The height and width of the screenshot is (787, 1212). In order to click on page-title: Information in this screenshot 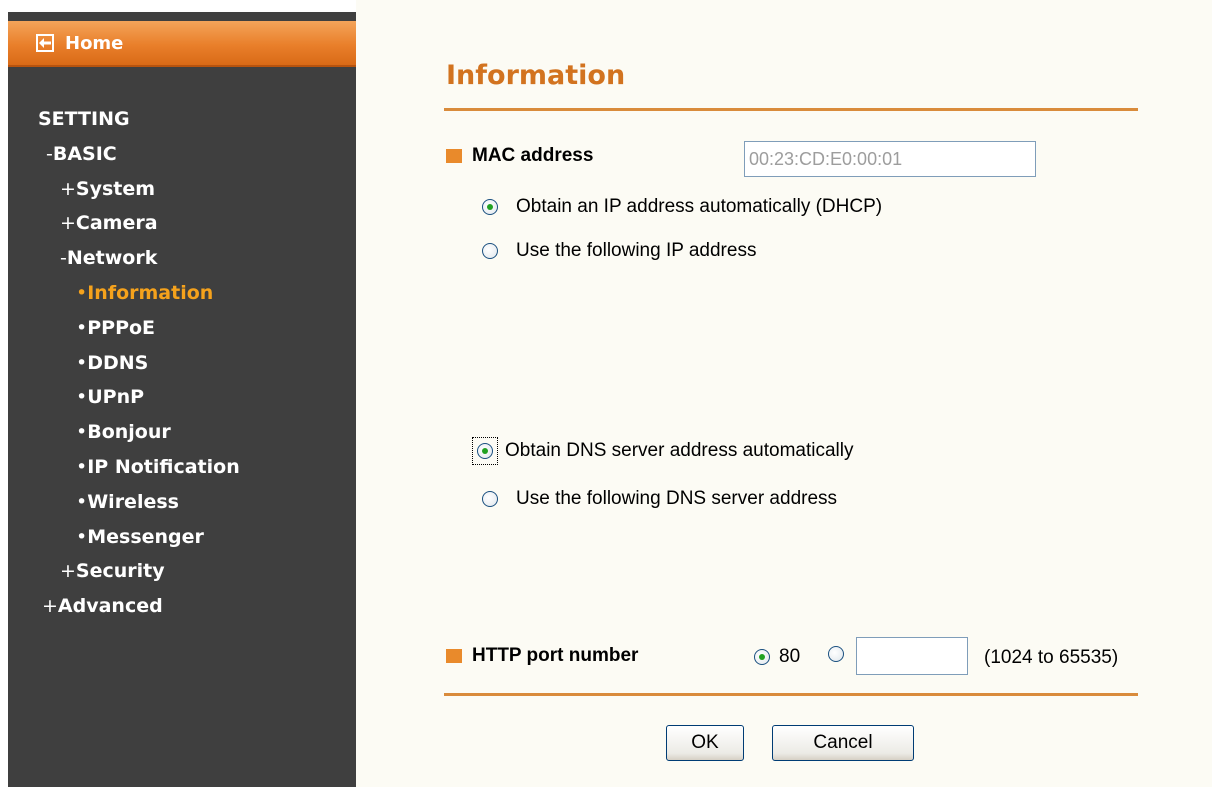, I will do `click(536, 75)`.